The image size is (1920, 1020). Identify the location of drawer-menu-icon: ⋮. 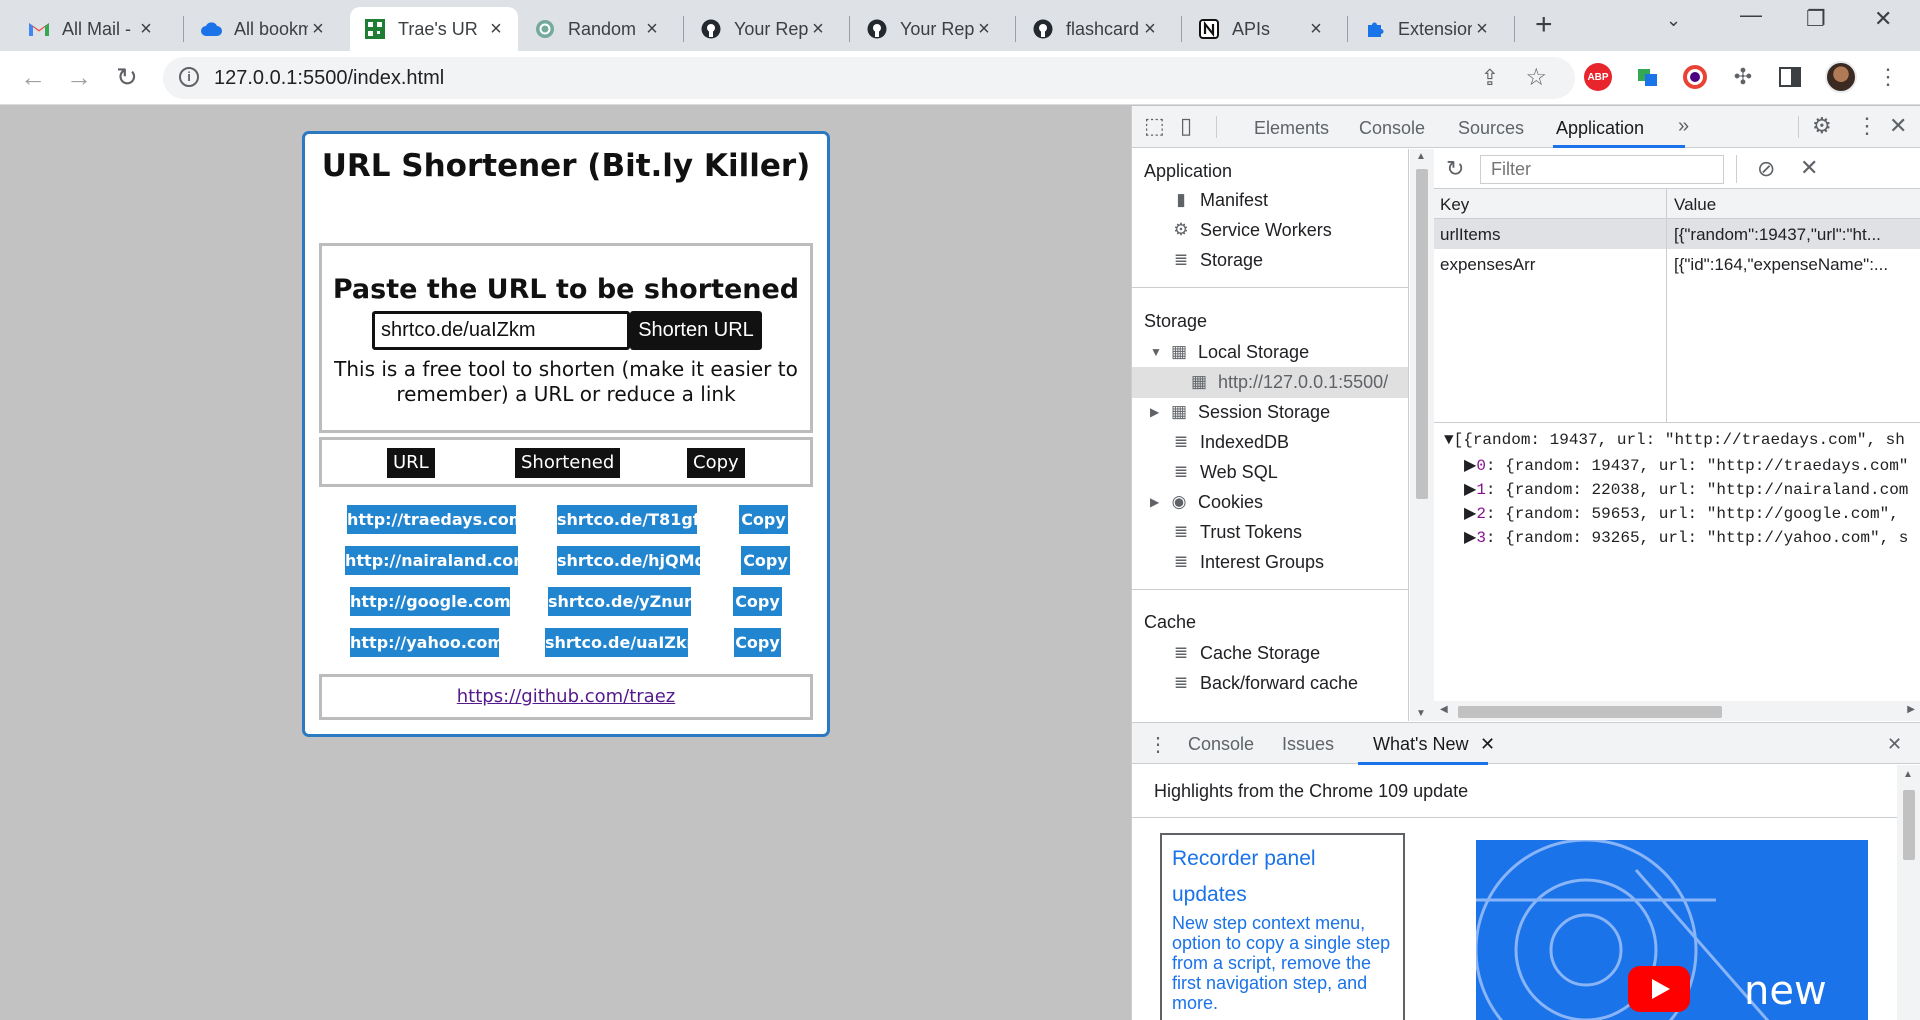
(1158, 744).